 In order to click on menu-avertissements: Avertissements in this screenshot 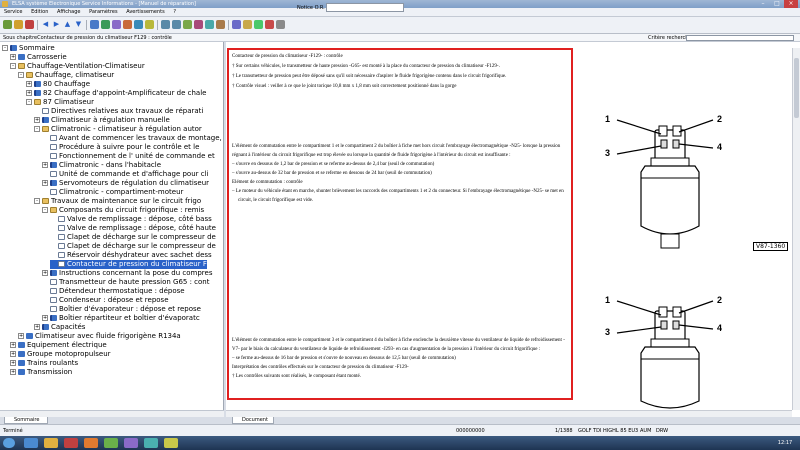, I will do `click(145, 12)`.